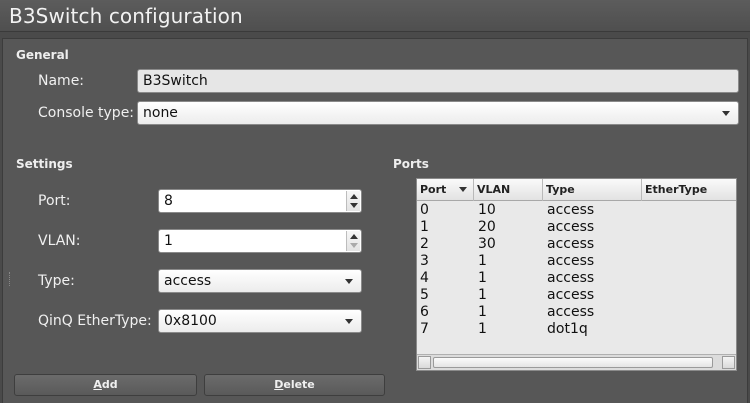 The image size is (750, 403). I want to click on settings-section-label: Settings, so click(44, 164).